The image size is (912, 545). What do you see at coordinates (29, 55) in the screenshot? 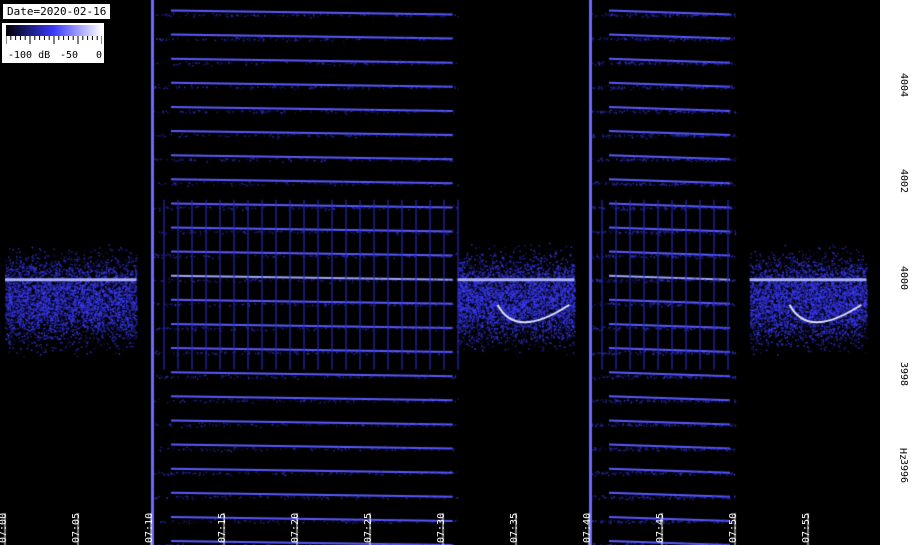
I see `colorbar-tick-label: -100 dB` at bounding box center [29, 55].